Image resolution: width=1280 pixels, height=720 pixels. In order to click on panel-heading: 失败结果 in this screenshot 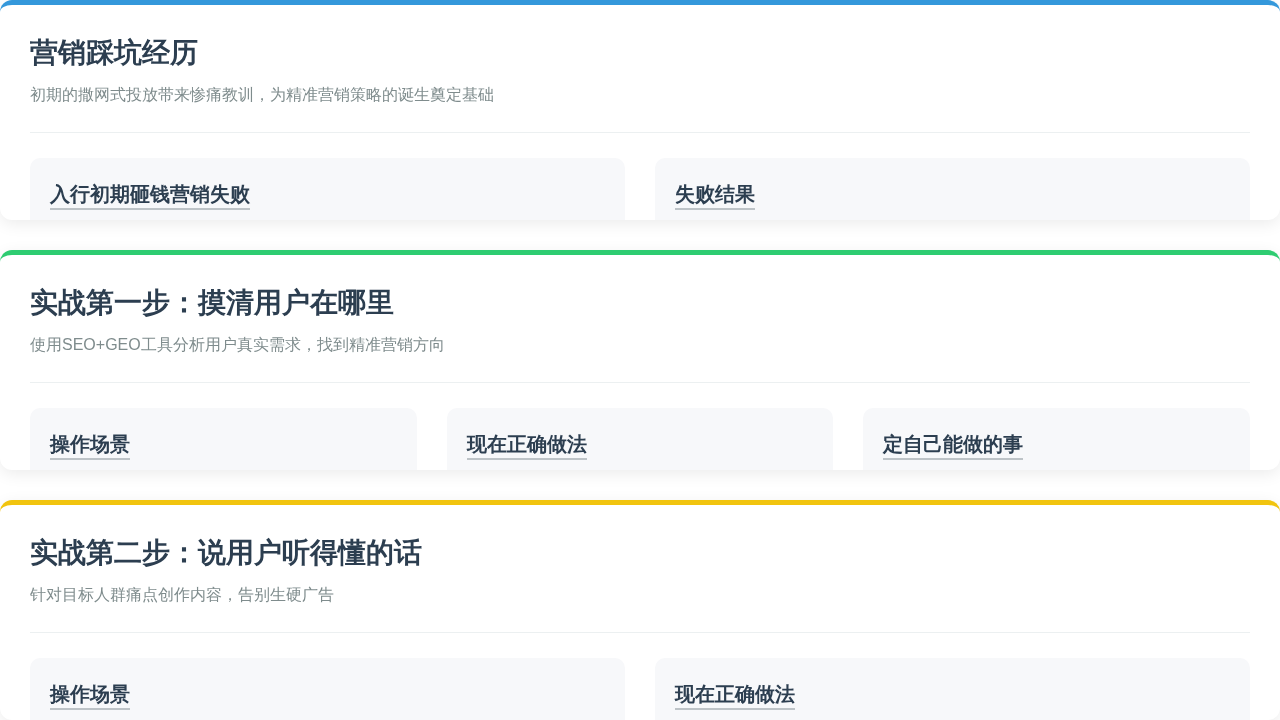, I will do `click(715, 194)`.